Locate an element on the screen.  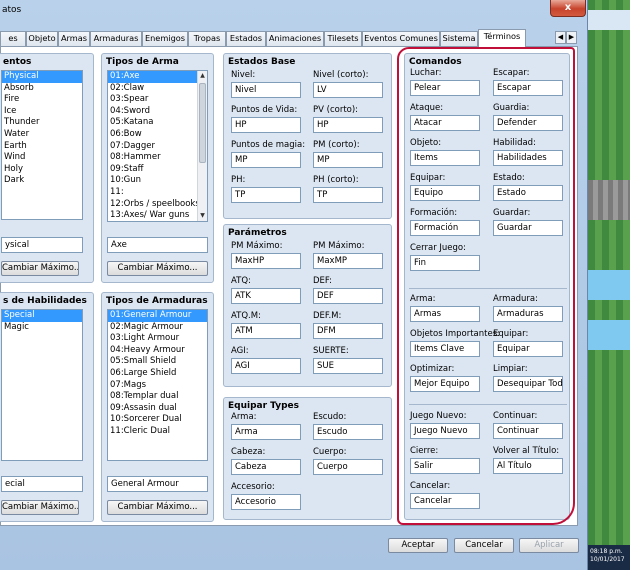
list-item: 10:Gun is located at coordinates (157, 181).